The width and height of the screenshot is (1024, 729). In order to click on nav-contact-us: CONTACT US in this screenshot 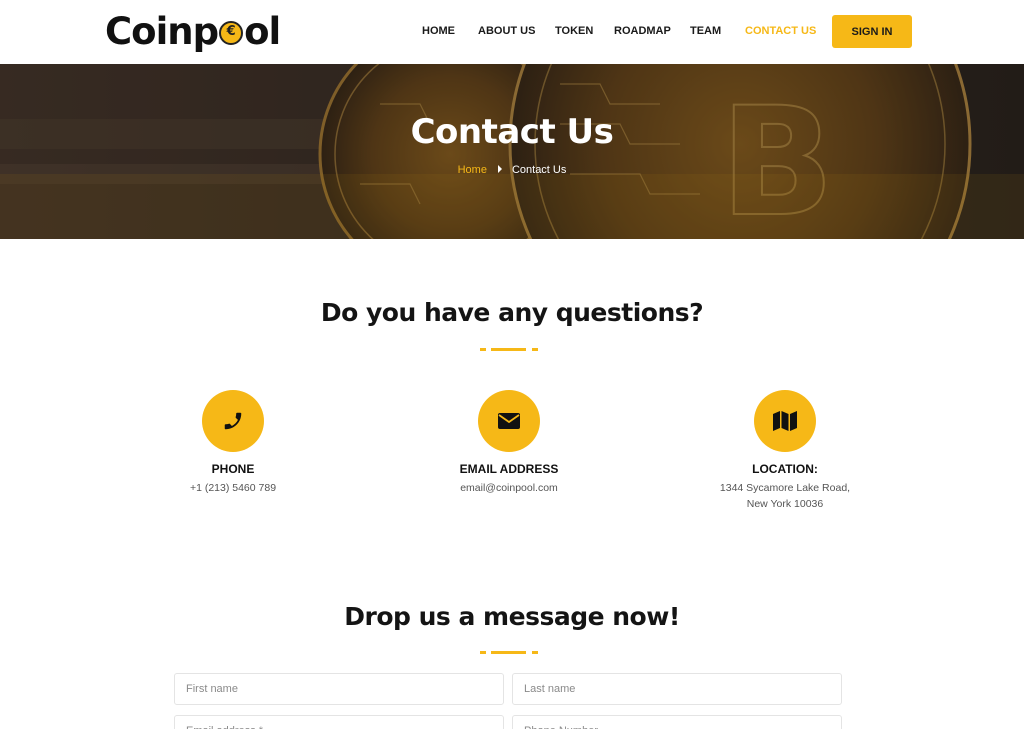, I will do `click(780, 31)`.